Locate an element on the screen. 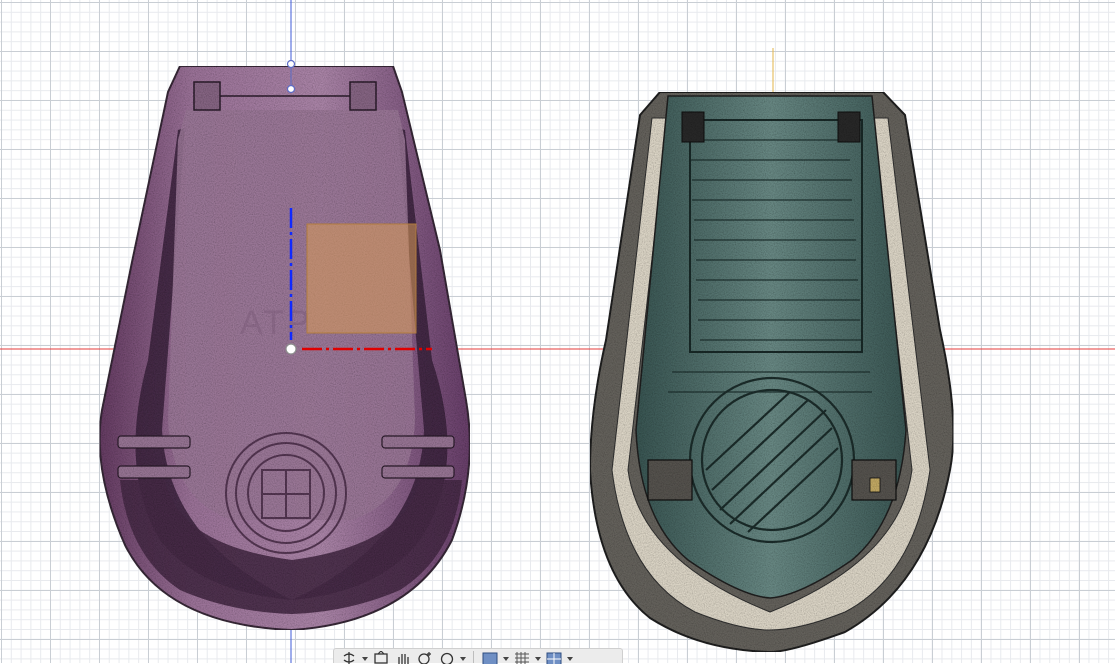  right-side-tab-l is located at coordinates (670, 480).